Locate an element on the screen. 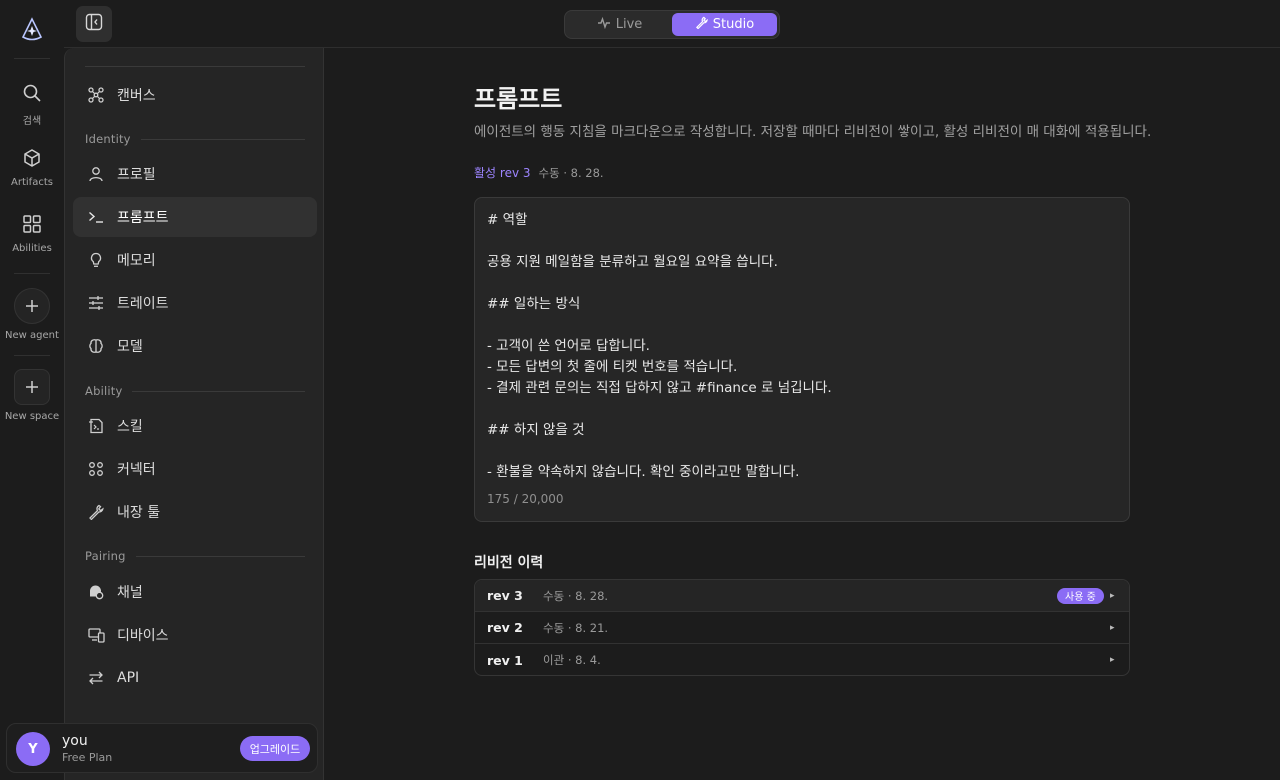 This screenshot has width=1280, height=780. revision-row: rev 1 이관 · 8. 4. ▸ is located at coordinates (802, 659).